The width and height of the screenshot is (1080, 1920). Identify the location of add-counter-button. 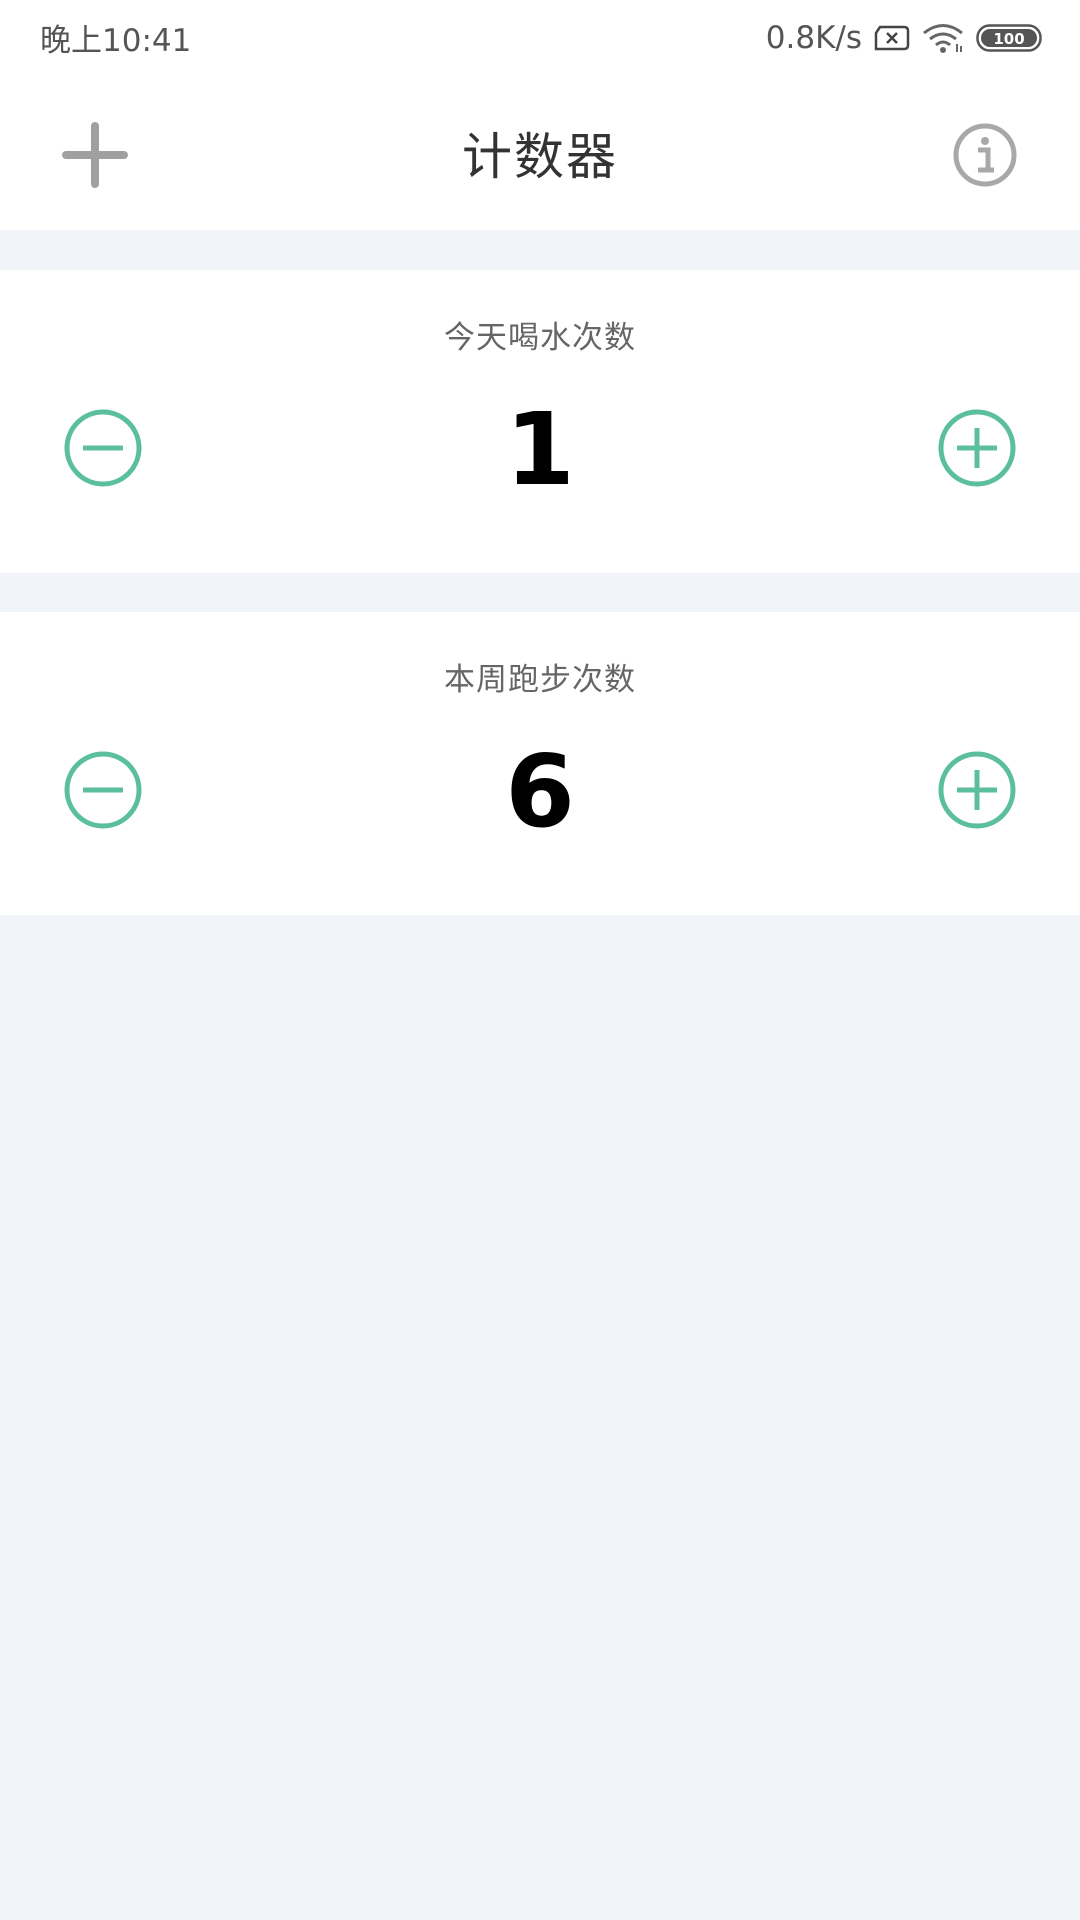
(95, 155).